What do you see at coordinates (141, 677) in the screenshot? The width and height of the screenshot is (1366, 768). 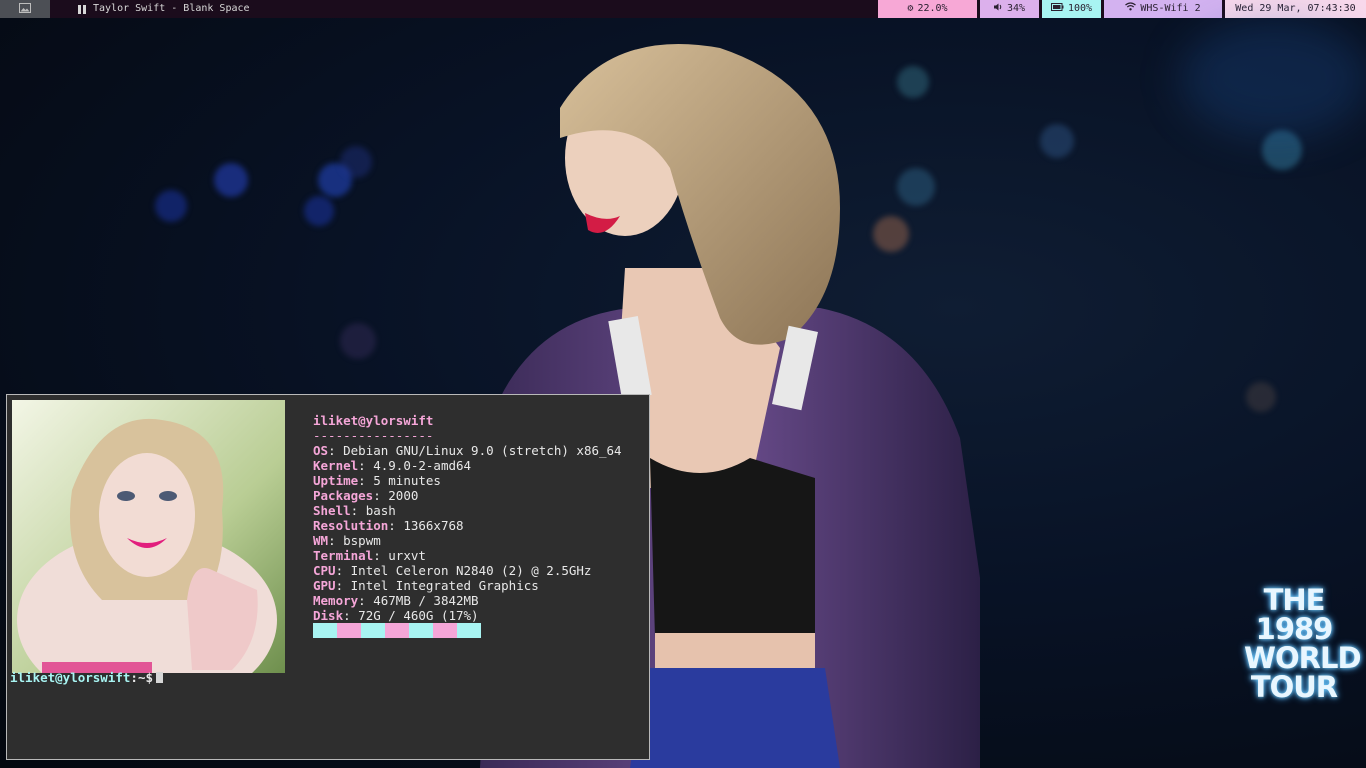 I see `prompt-path: :~$` at bounding box center [141, 677].